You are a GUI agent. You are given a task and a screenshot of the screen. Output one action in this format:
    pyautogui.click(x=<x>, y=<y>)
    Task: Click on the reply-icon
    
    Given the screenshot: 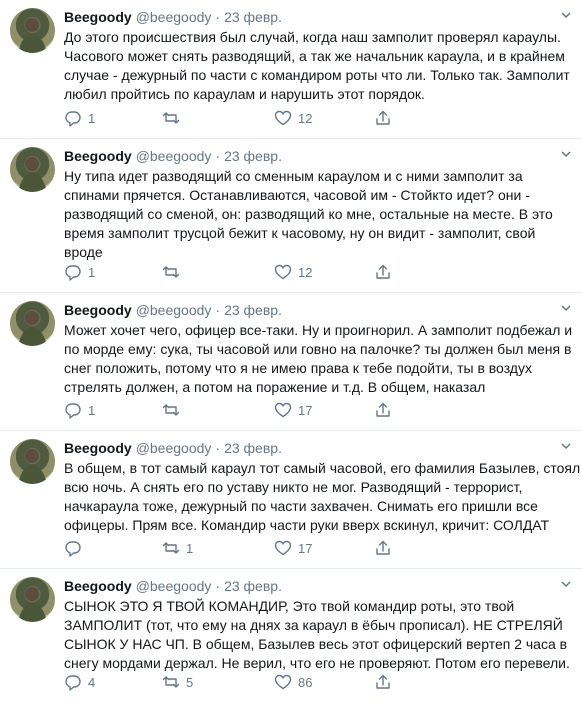 What is the action you would take?
    pyautogui.click(x=73, y=119)
    